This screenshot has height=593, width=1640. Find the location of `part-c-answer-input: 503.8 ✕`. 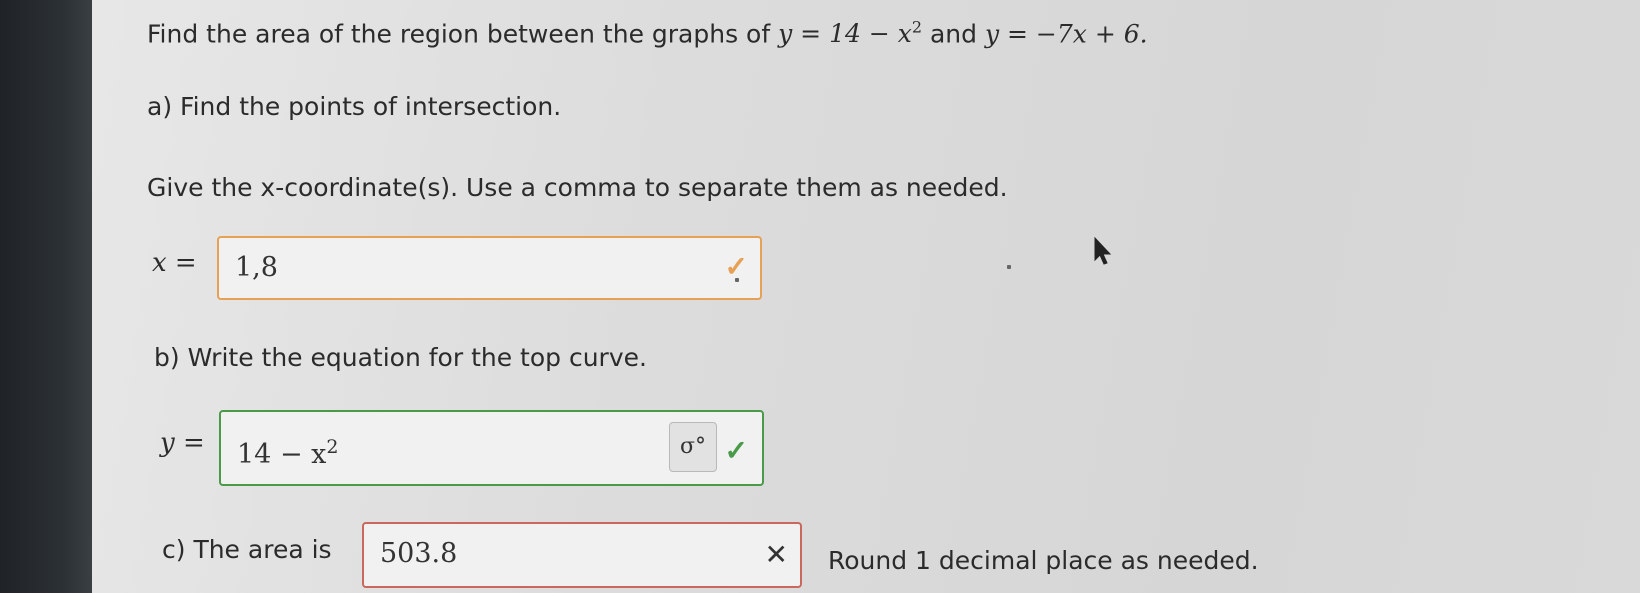

part-c-answer-input: 503.8 ✕ is located at coordinates (582, 555).